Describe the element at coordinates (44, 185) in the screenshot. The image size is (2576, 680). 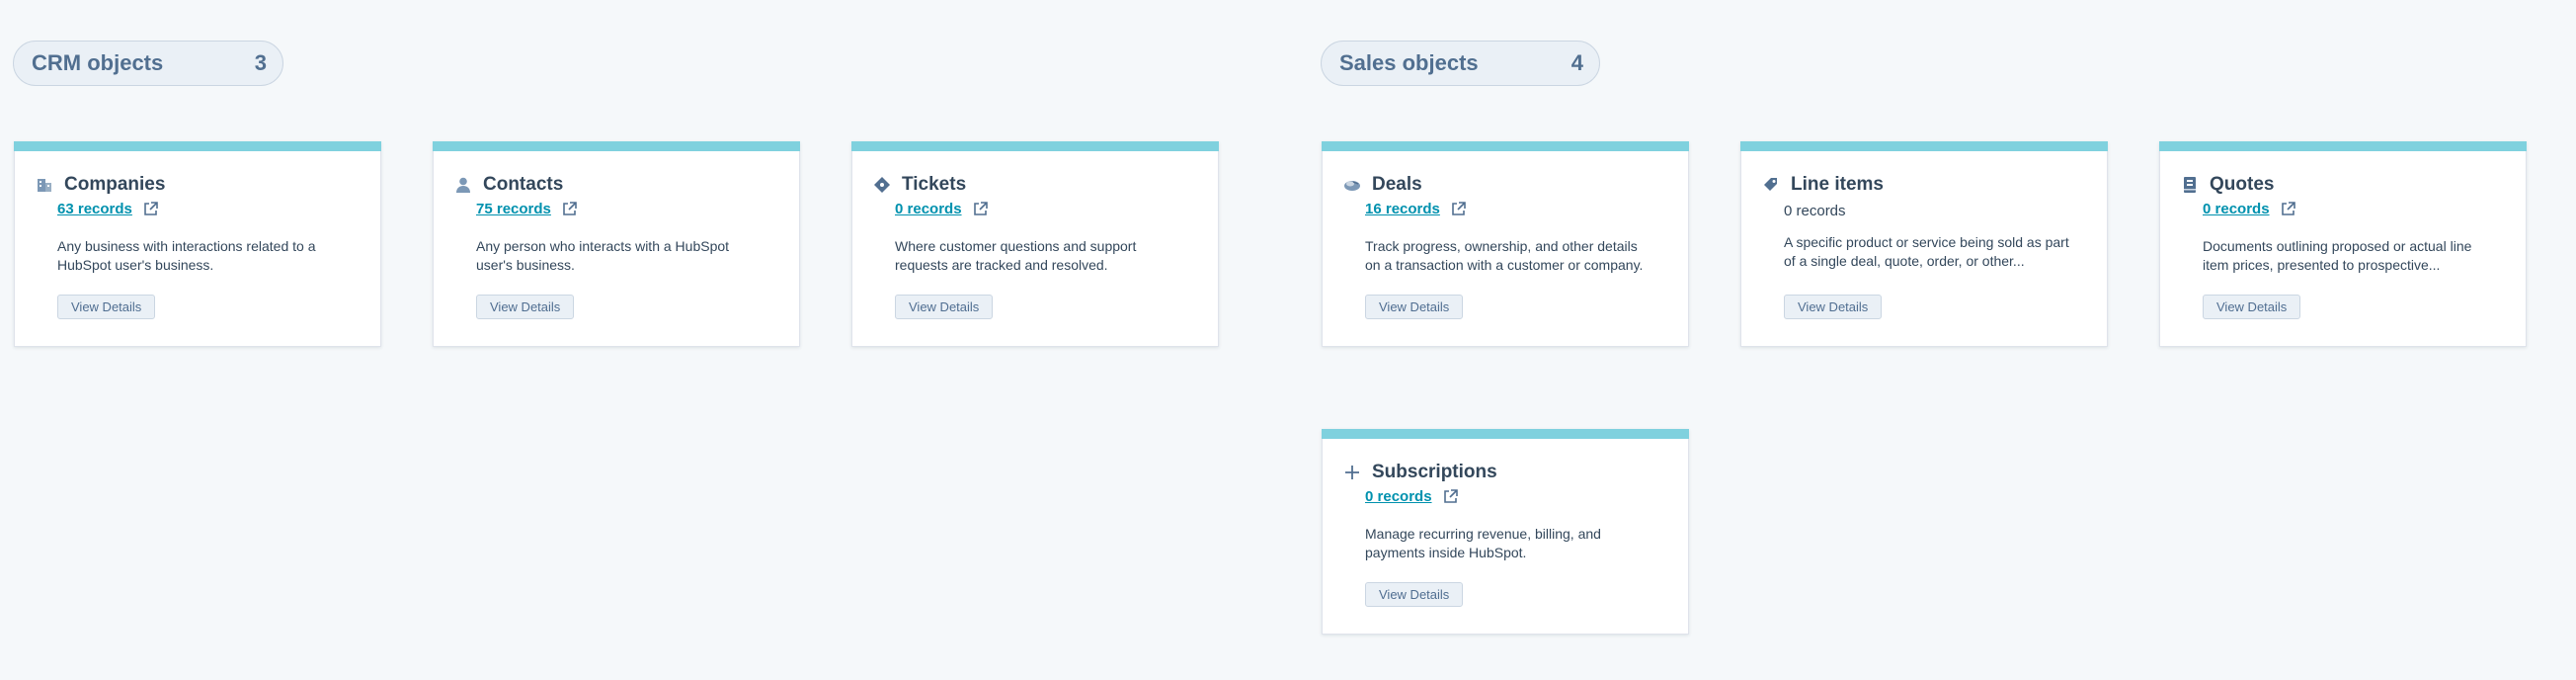
I see `building-icon` at that location.